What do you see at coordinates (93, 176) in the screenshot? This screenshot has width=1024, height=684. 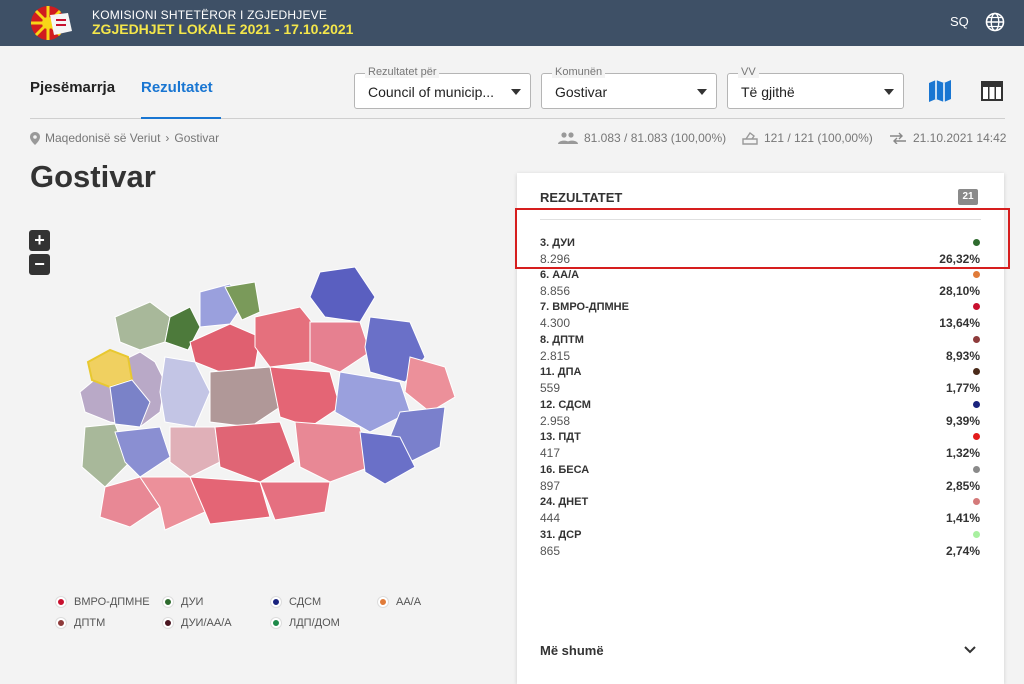 I see `page-title: Gostivar` at bounding box center [93, 176].